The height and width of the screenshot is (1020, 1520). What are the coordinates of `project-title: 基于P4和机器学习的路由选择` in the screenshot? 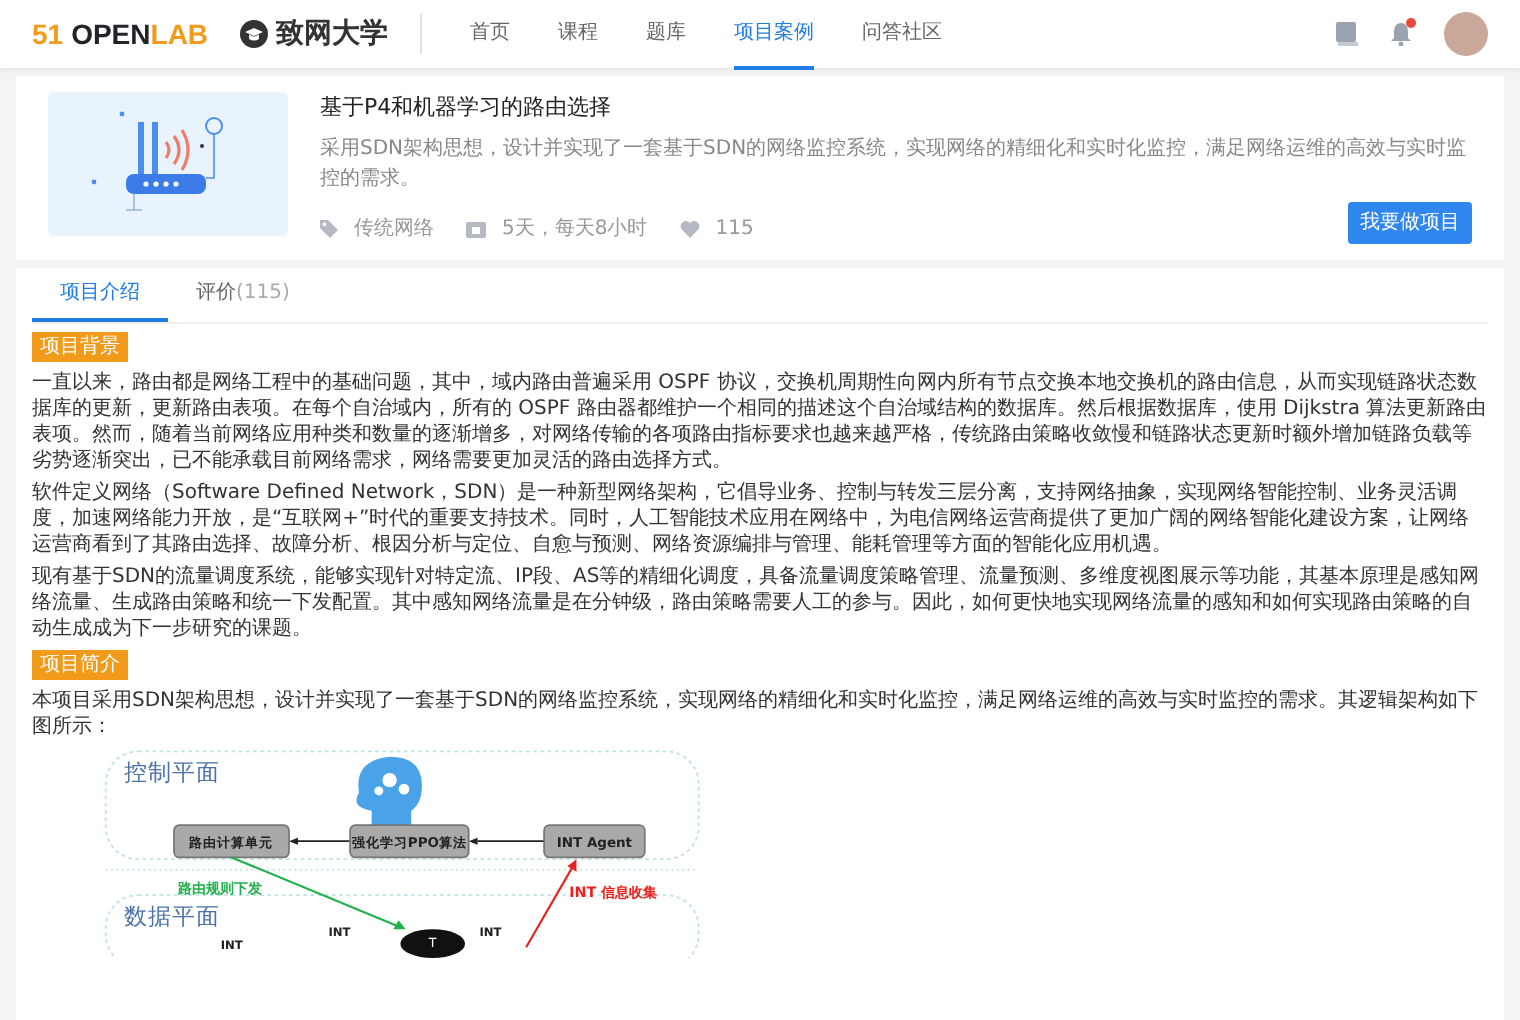 It's located at (467, 108).